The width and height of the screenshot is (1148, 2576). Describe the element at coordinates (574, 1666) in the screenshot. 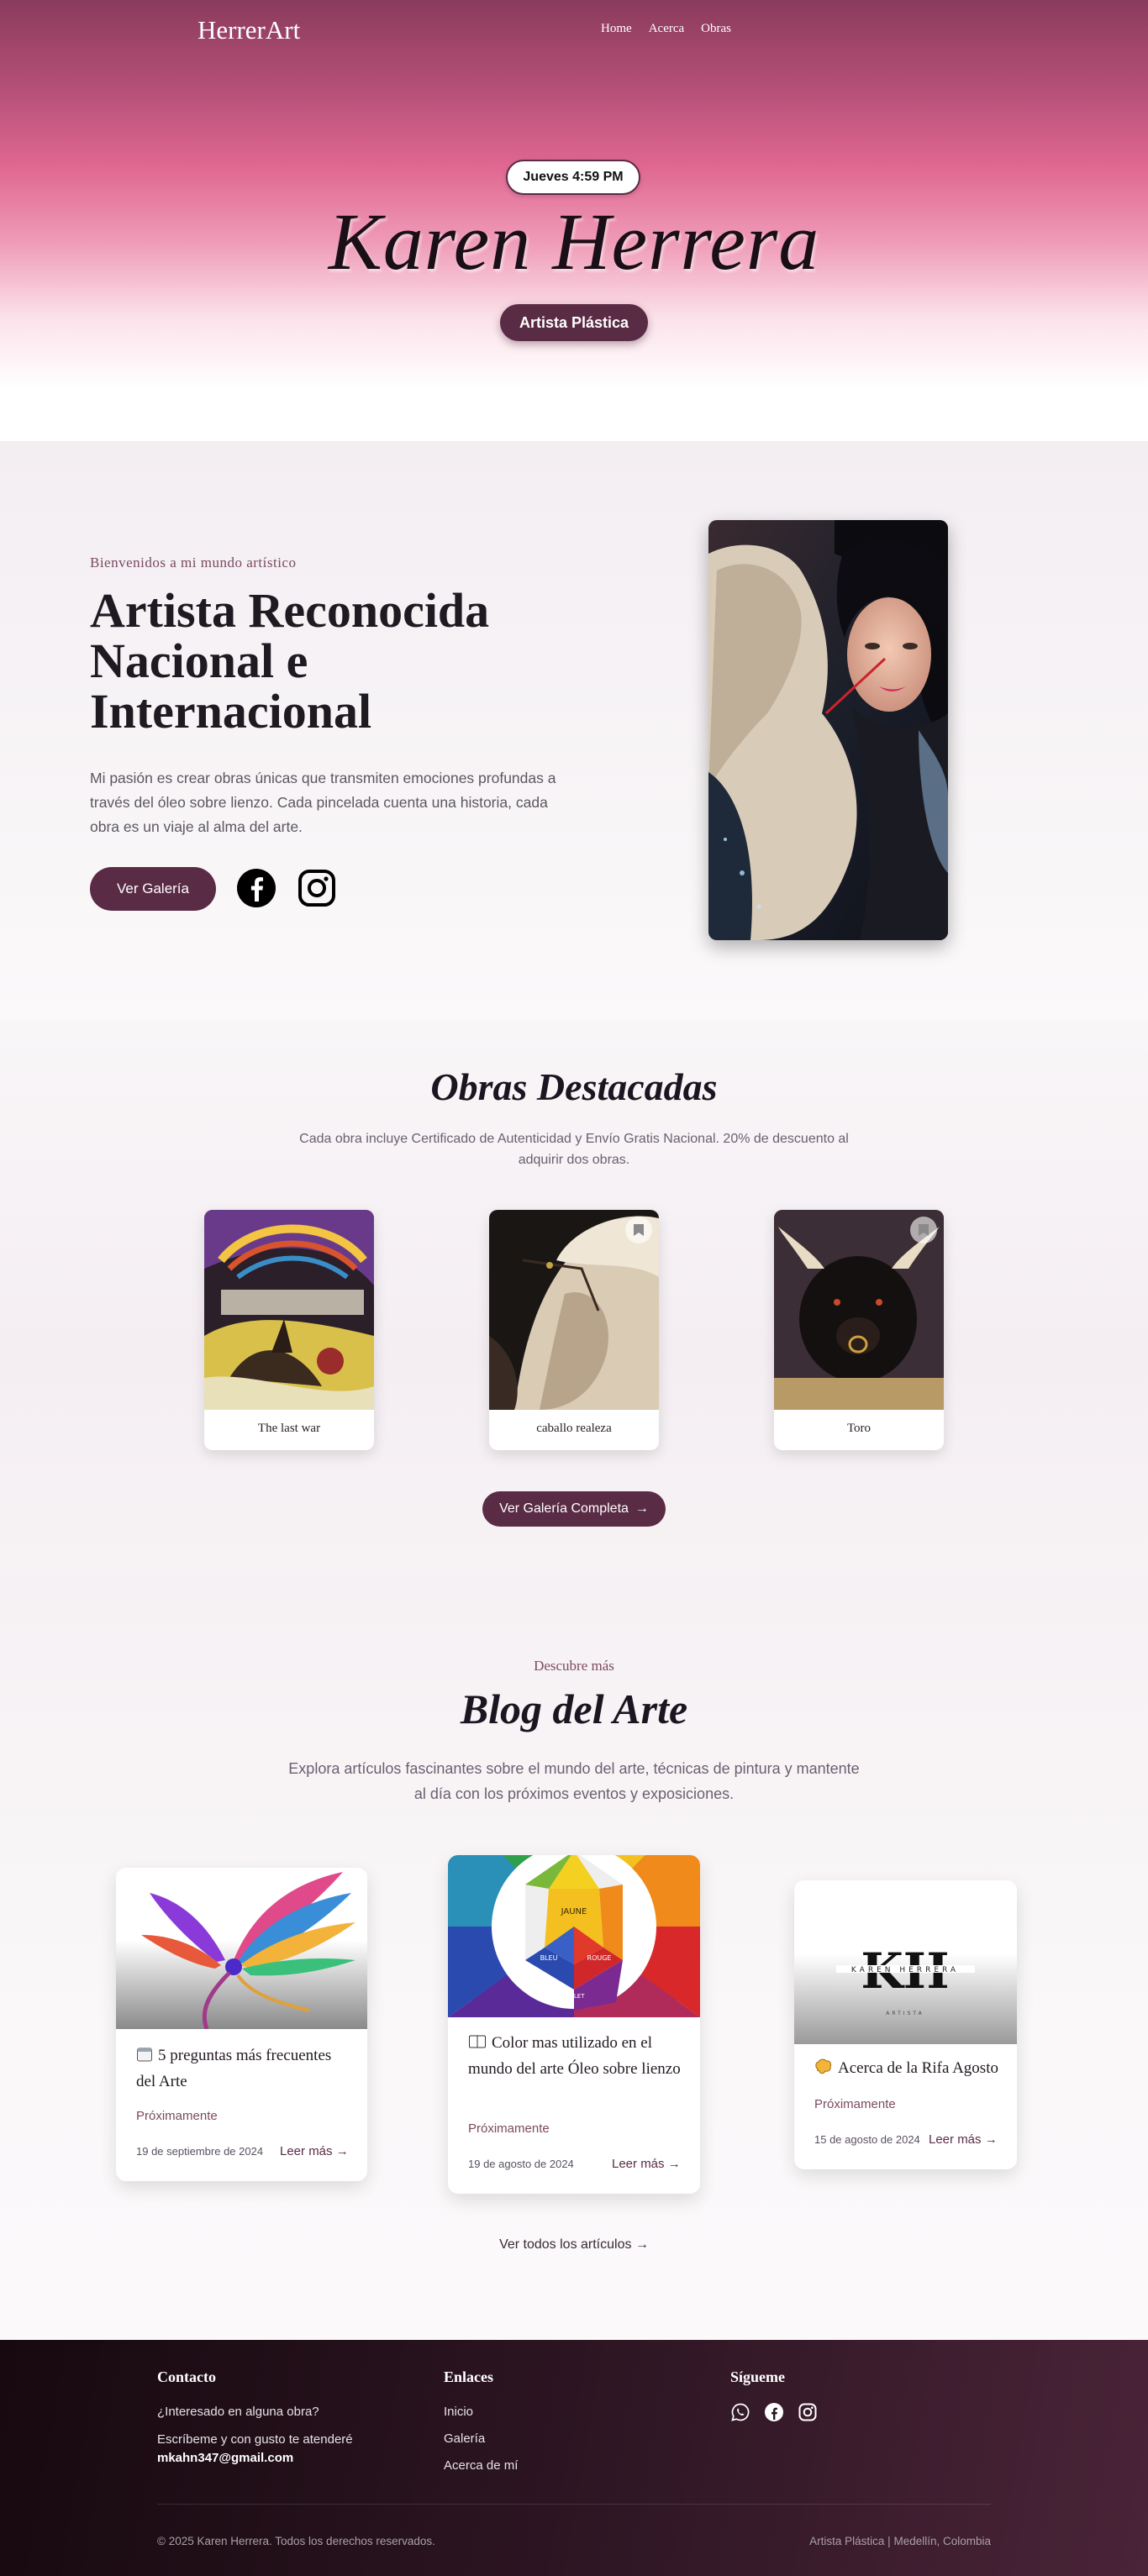

I see `blog-kicker: Descubre más` at that location.